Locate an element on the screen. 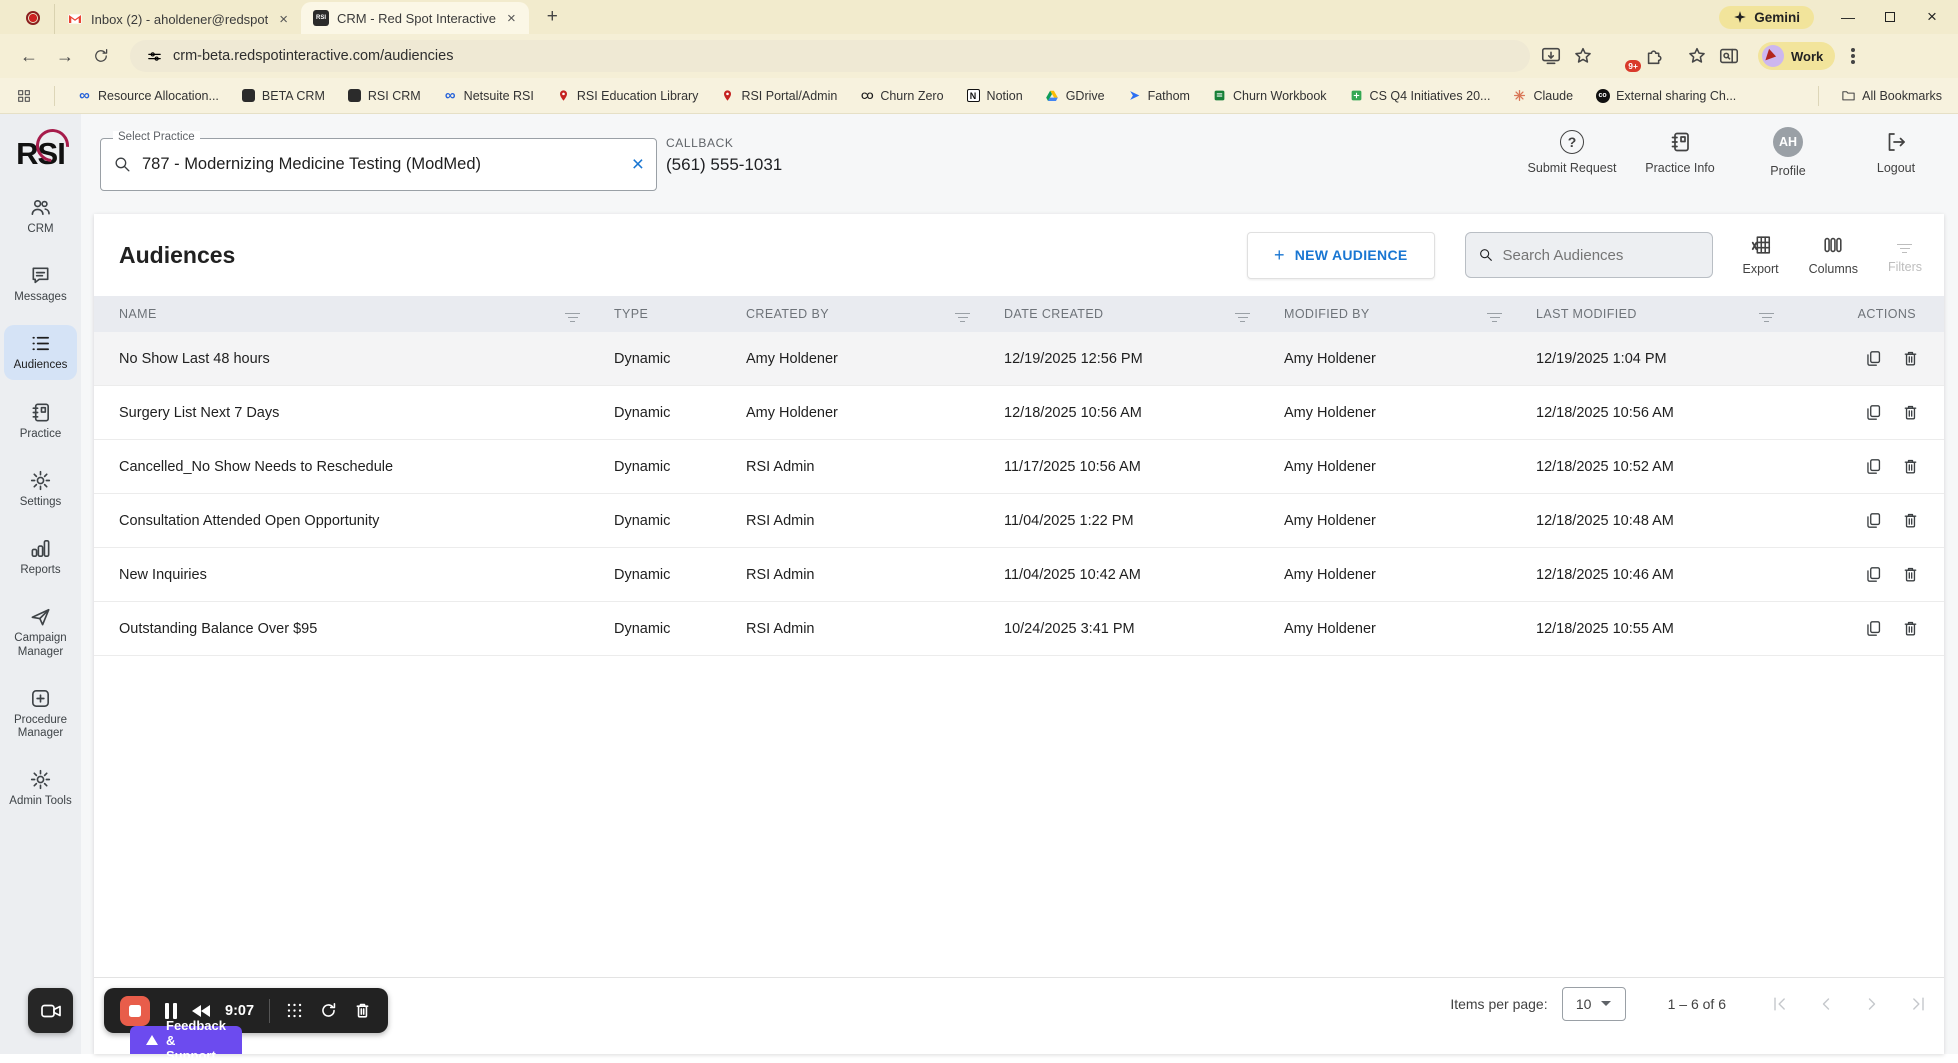  blur-grid-icon is located at coordinates (294, 1010).